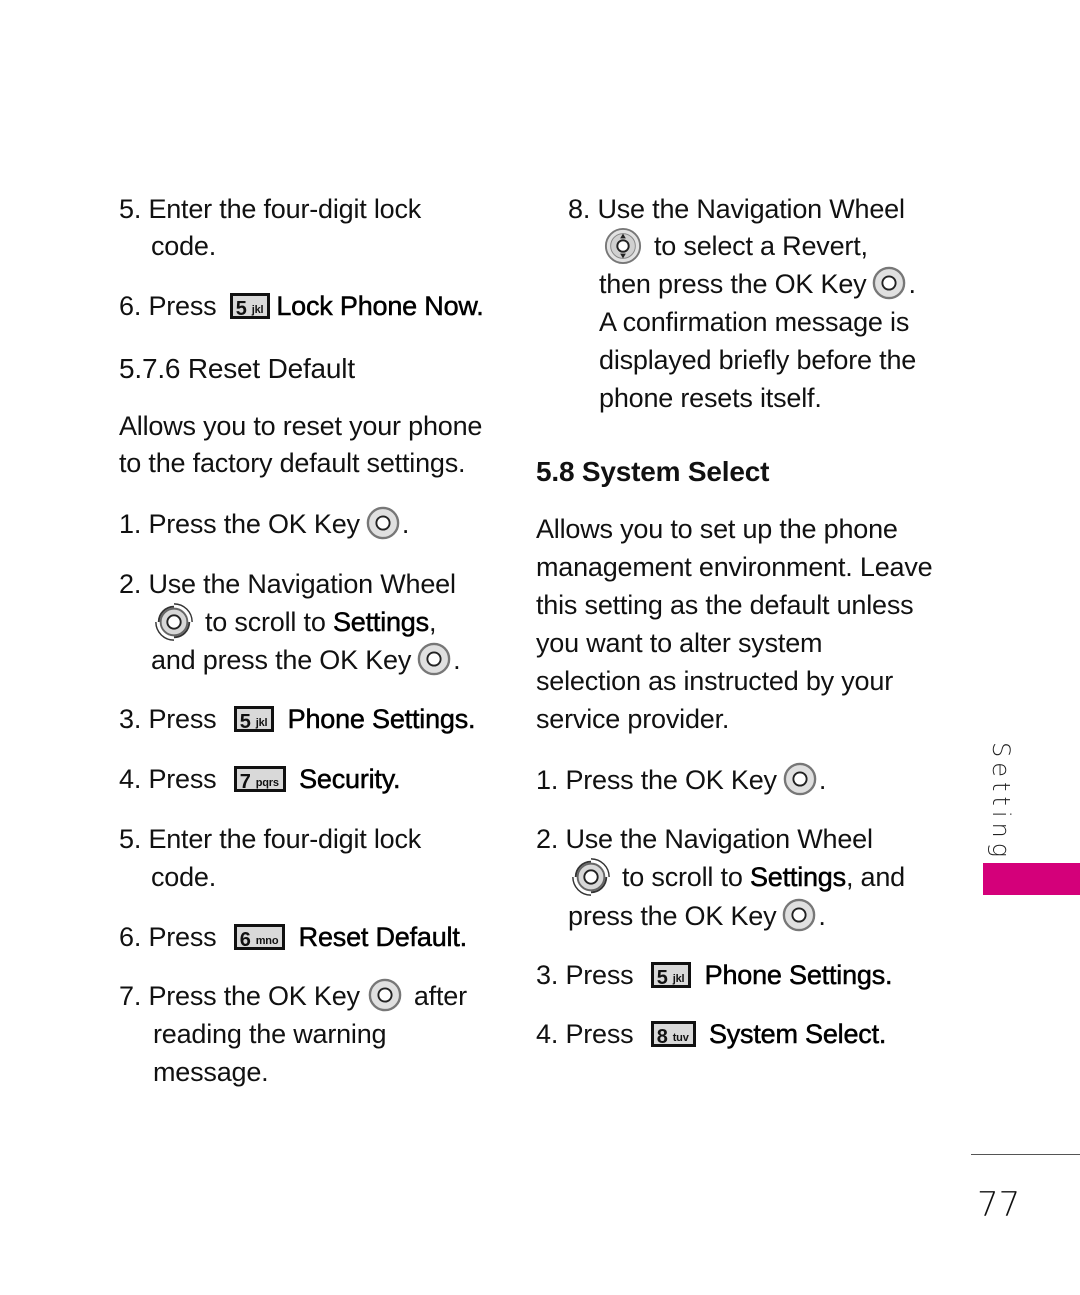 Image resolution: width=1080 pixels, height=1295 pixels. Describe the element at coordinates (130, 209) in the screenshot. I see `step-number: 5.` at that location.